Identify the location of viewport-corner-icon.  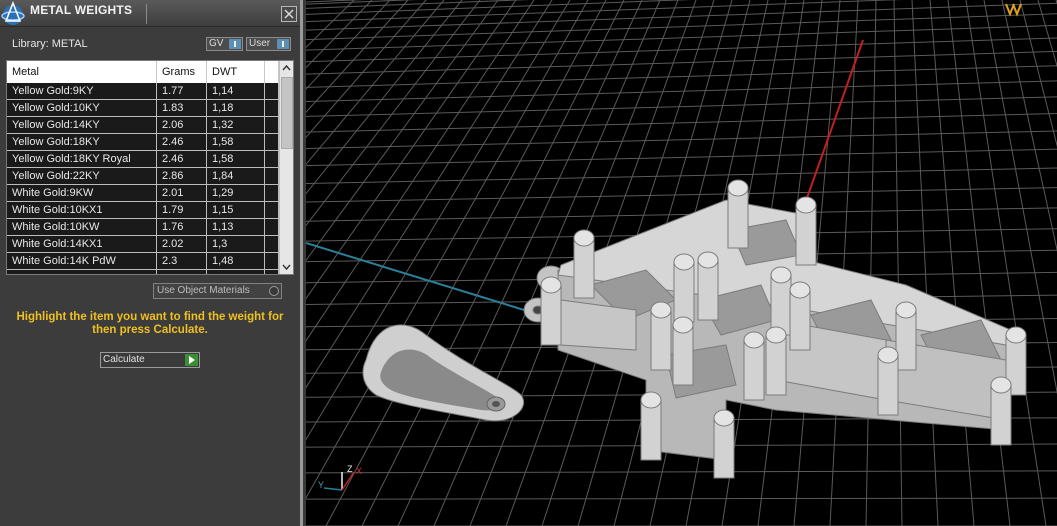
(1013, 10).